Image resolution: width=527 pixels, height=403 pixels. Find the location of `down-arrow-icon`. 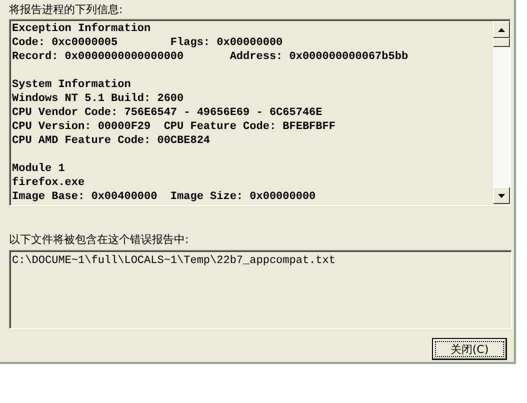

down-arrow-icon is located at coordinates (501, 196).